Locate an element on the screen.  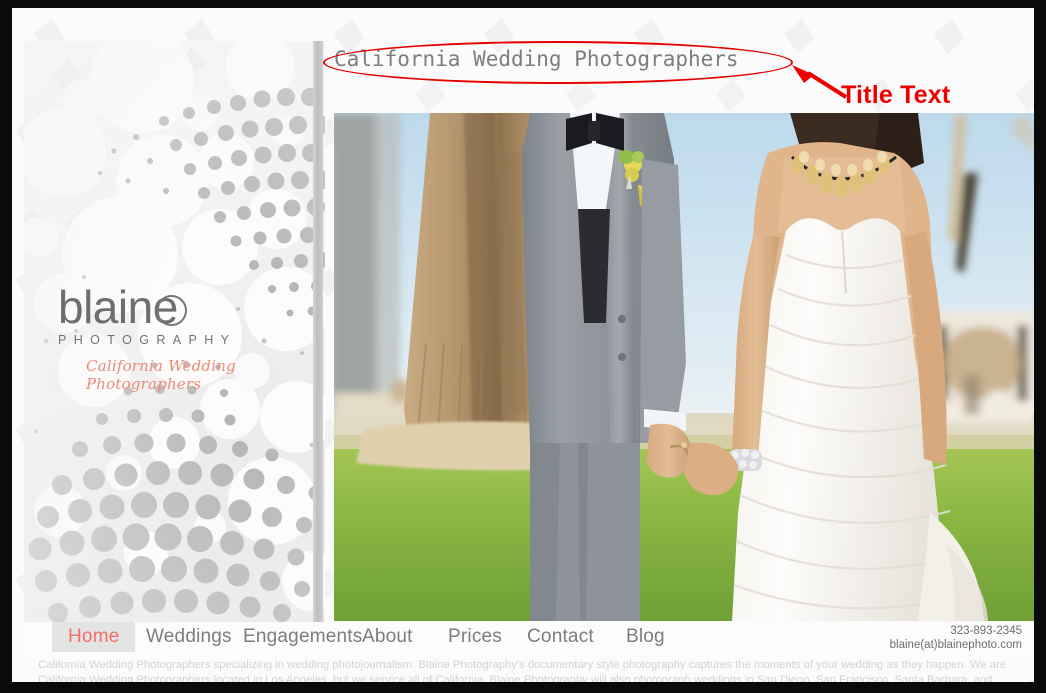
nav-item-weddings: Weddings is located at coordinates (189, 637).